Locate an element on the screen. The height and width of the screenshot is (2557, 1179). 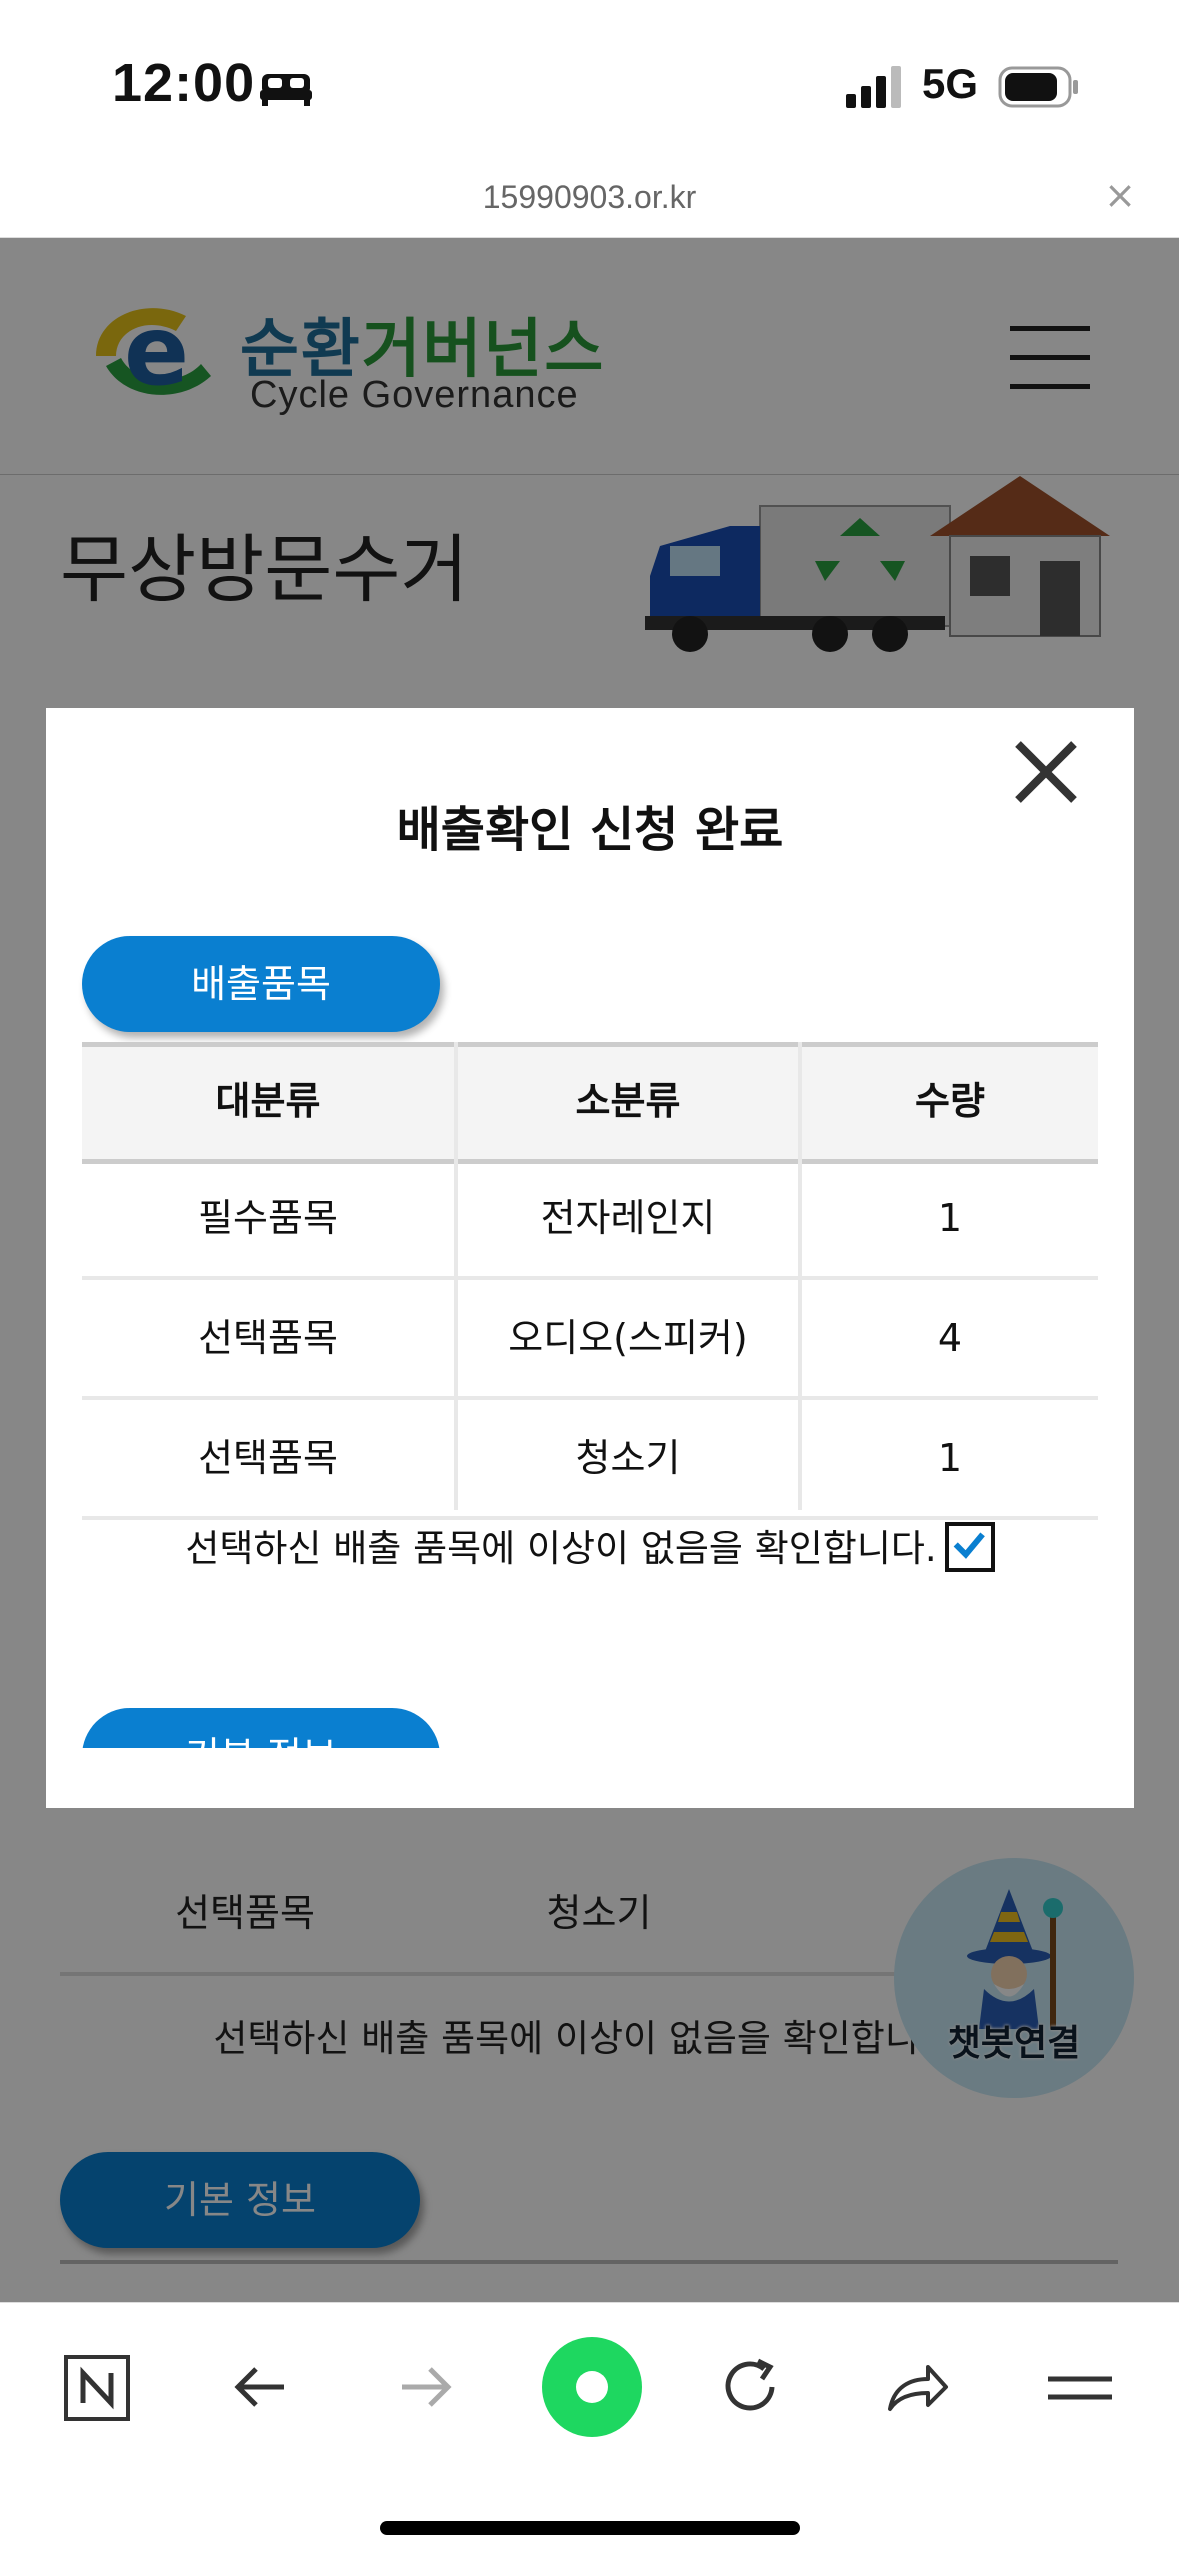
share-icon is located at coordinates (916, 2387).